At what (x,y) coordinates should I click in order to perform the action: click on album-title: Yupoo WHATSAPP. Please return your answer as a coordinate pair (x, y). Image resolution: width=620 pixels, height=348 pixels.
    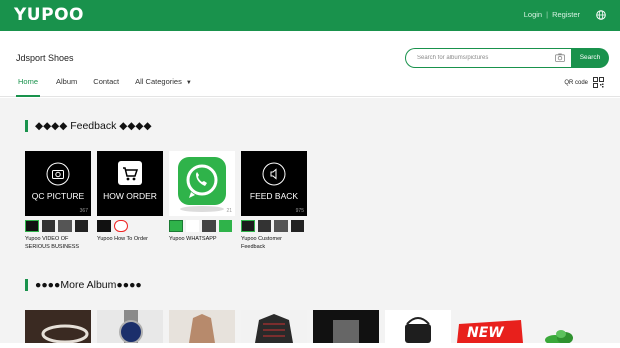
    Looking at the image, I should click on (202, 239).